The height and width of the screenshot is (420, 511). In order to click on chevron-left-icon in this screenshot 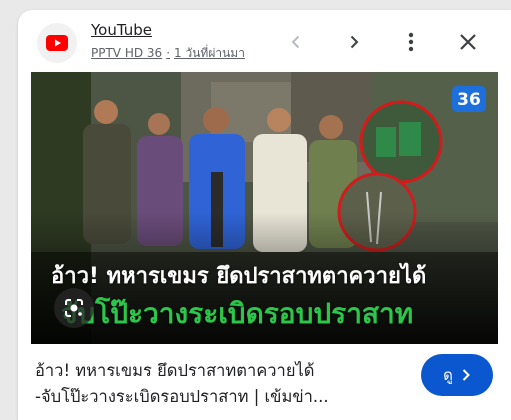, I will do `click(295, 42)`.